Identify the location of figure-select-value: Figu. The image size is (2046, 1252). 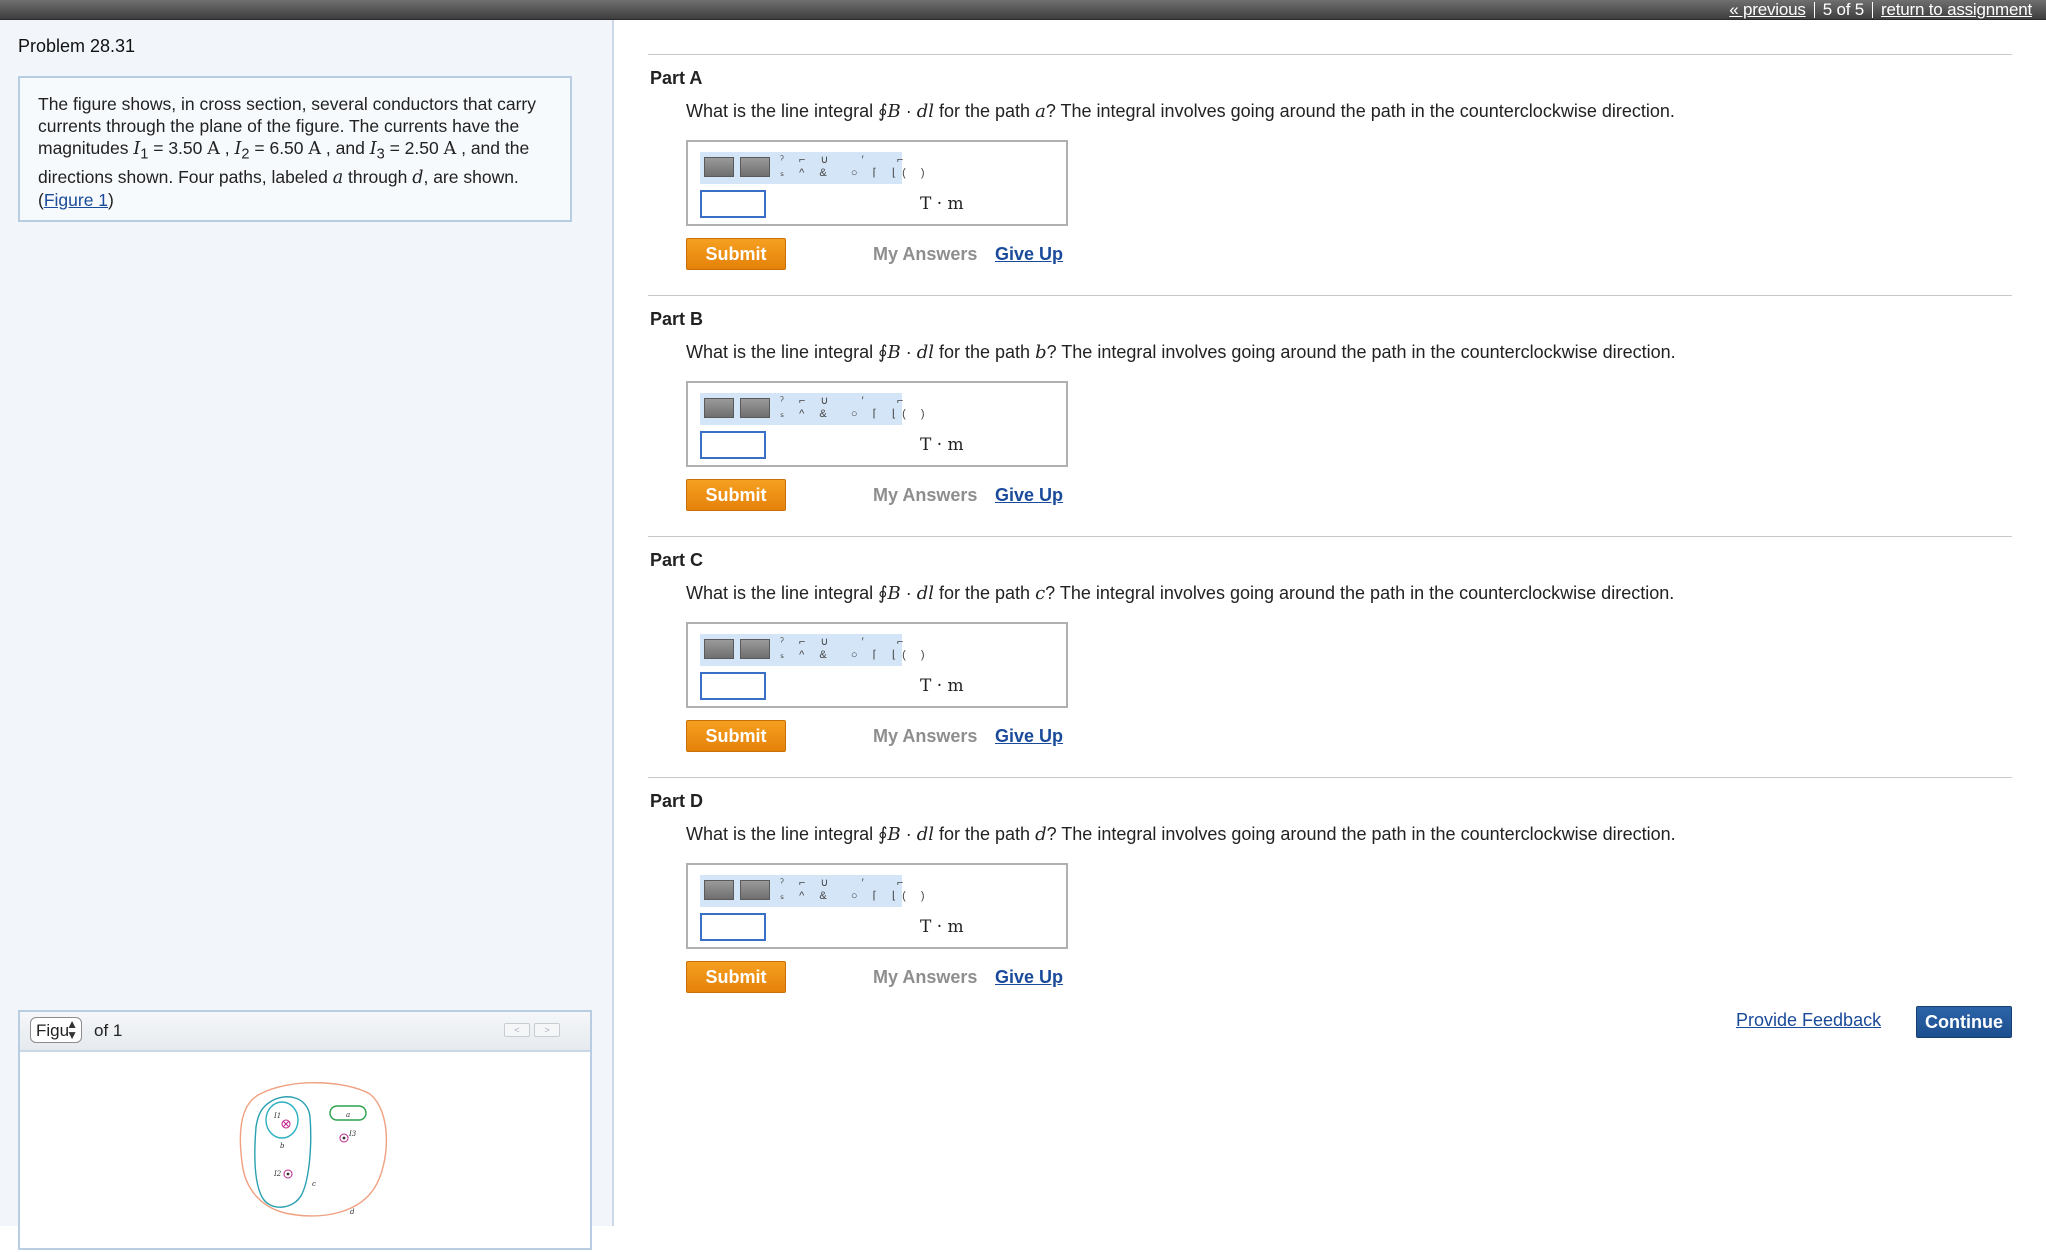
(53, 1030).